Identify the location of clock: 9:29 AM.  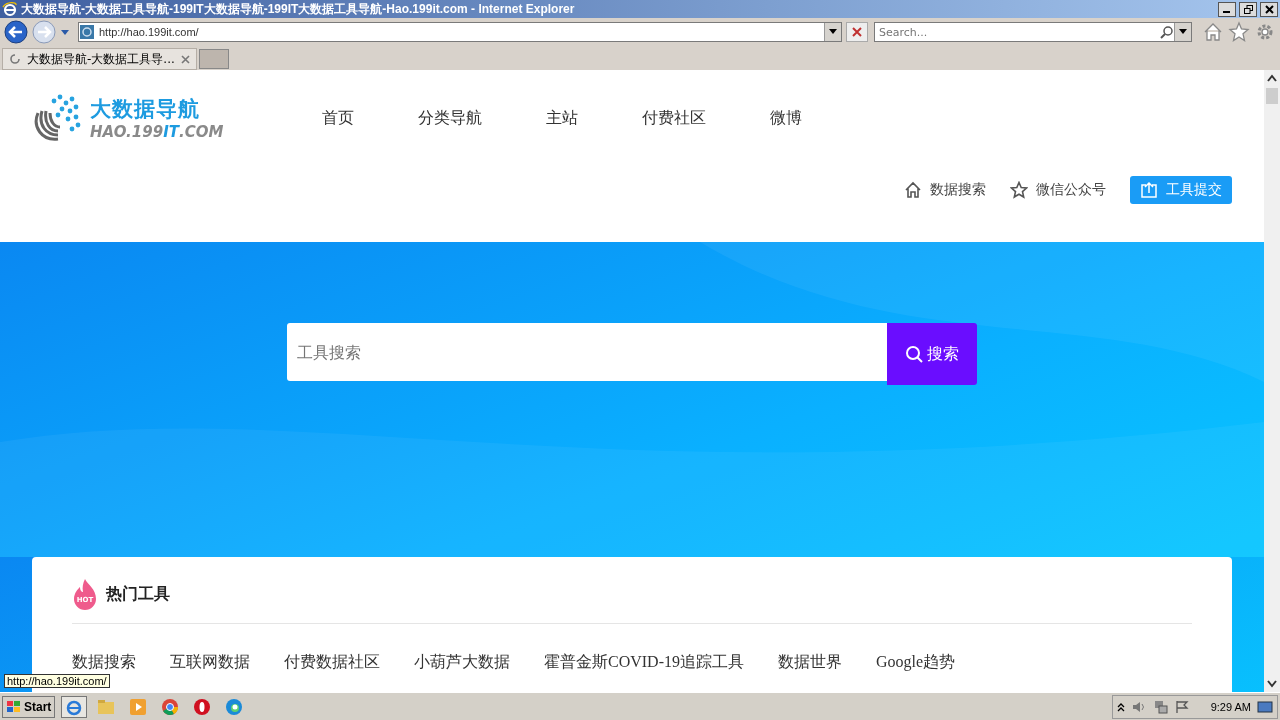
(1230, 706).